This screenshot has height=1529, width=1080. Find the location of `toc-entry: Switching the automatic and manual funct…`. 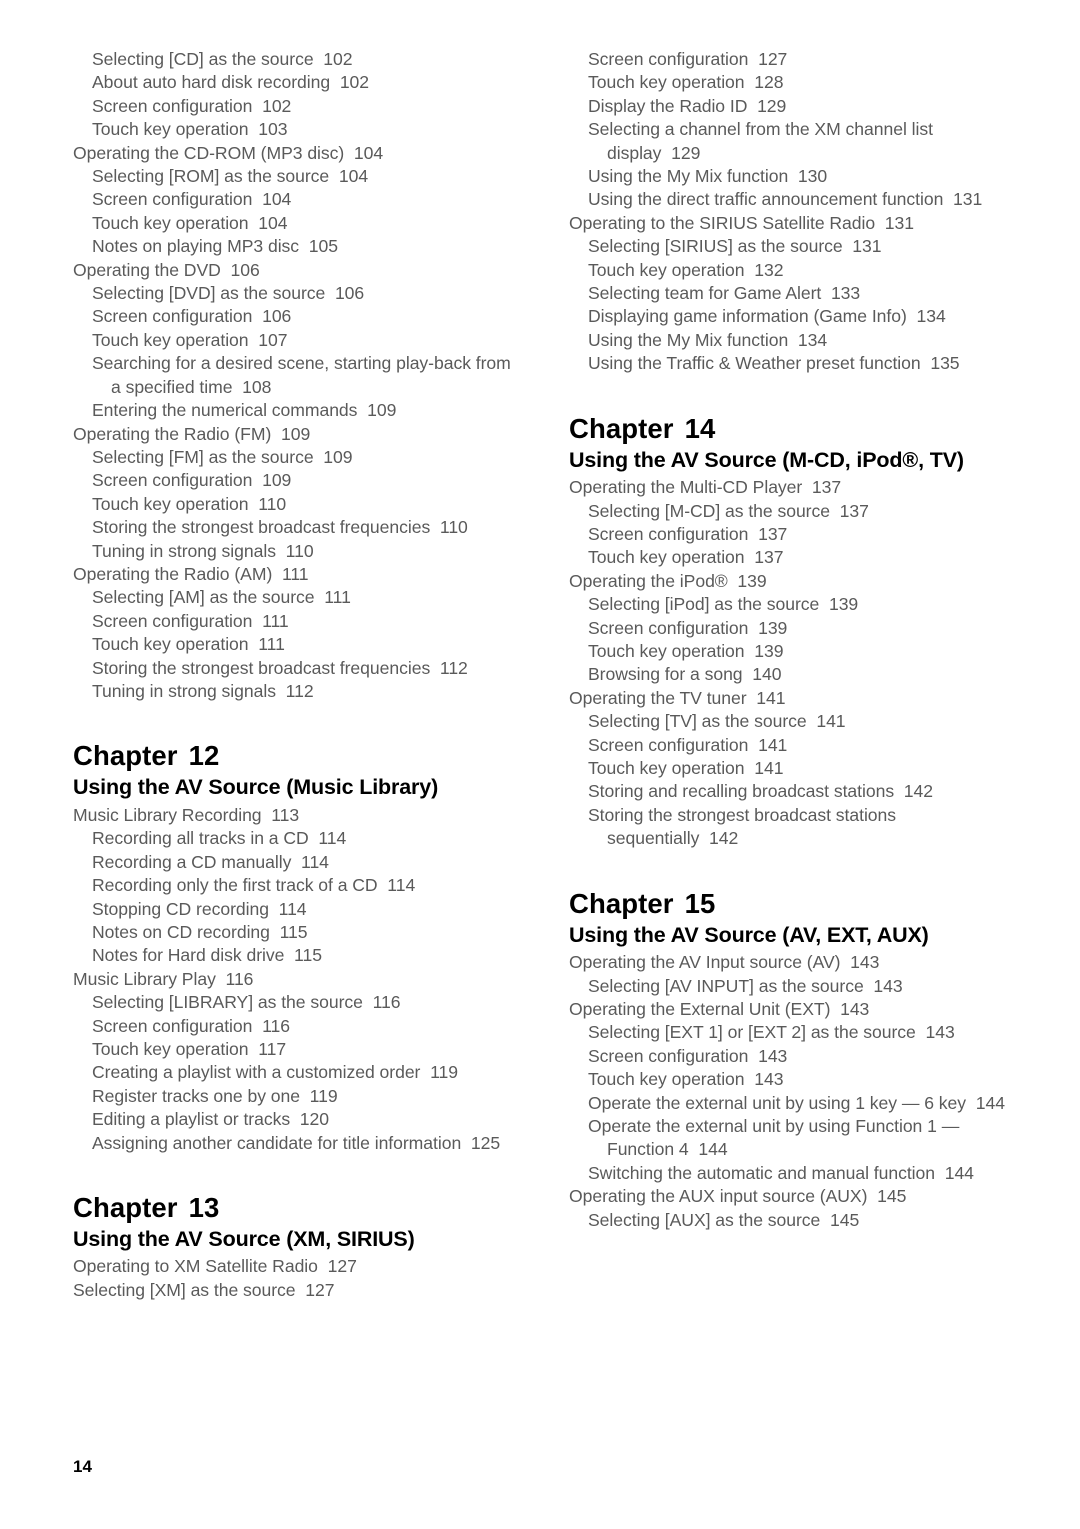

toc-entry: Switching the automatic and manual funct… is located at coordinates (795, 1173).